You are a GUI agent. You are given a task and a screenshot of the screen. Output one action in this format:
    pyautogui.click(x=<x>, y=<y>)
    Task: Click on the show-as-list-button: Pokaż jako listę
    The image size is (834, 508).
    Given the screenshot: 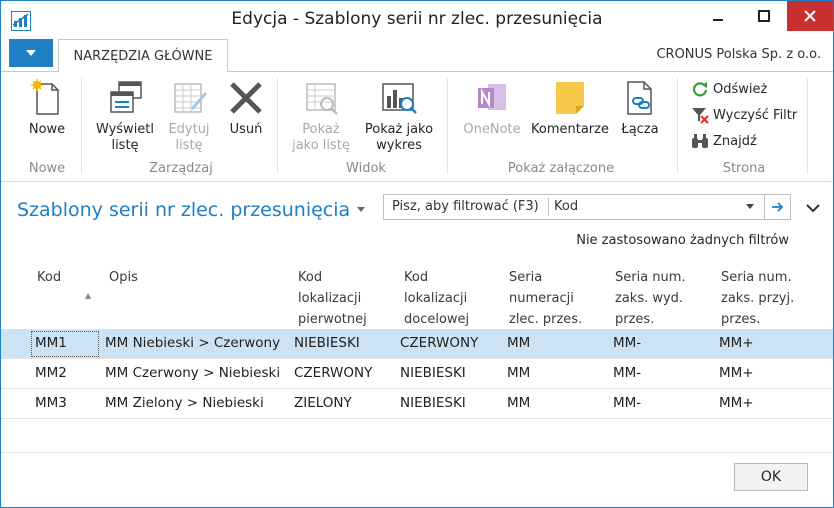 What is the action you would take?
    pyautogui.click(x=321, y=116)
    